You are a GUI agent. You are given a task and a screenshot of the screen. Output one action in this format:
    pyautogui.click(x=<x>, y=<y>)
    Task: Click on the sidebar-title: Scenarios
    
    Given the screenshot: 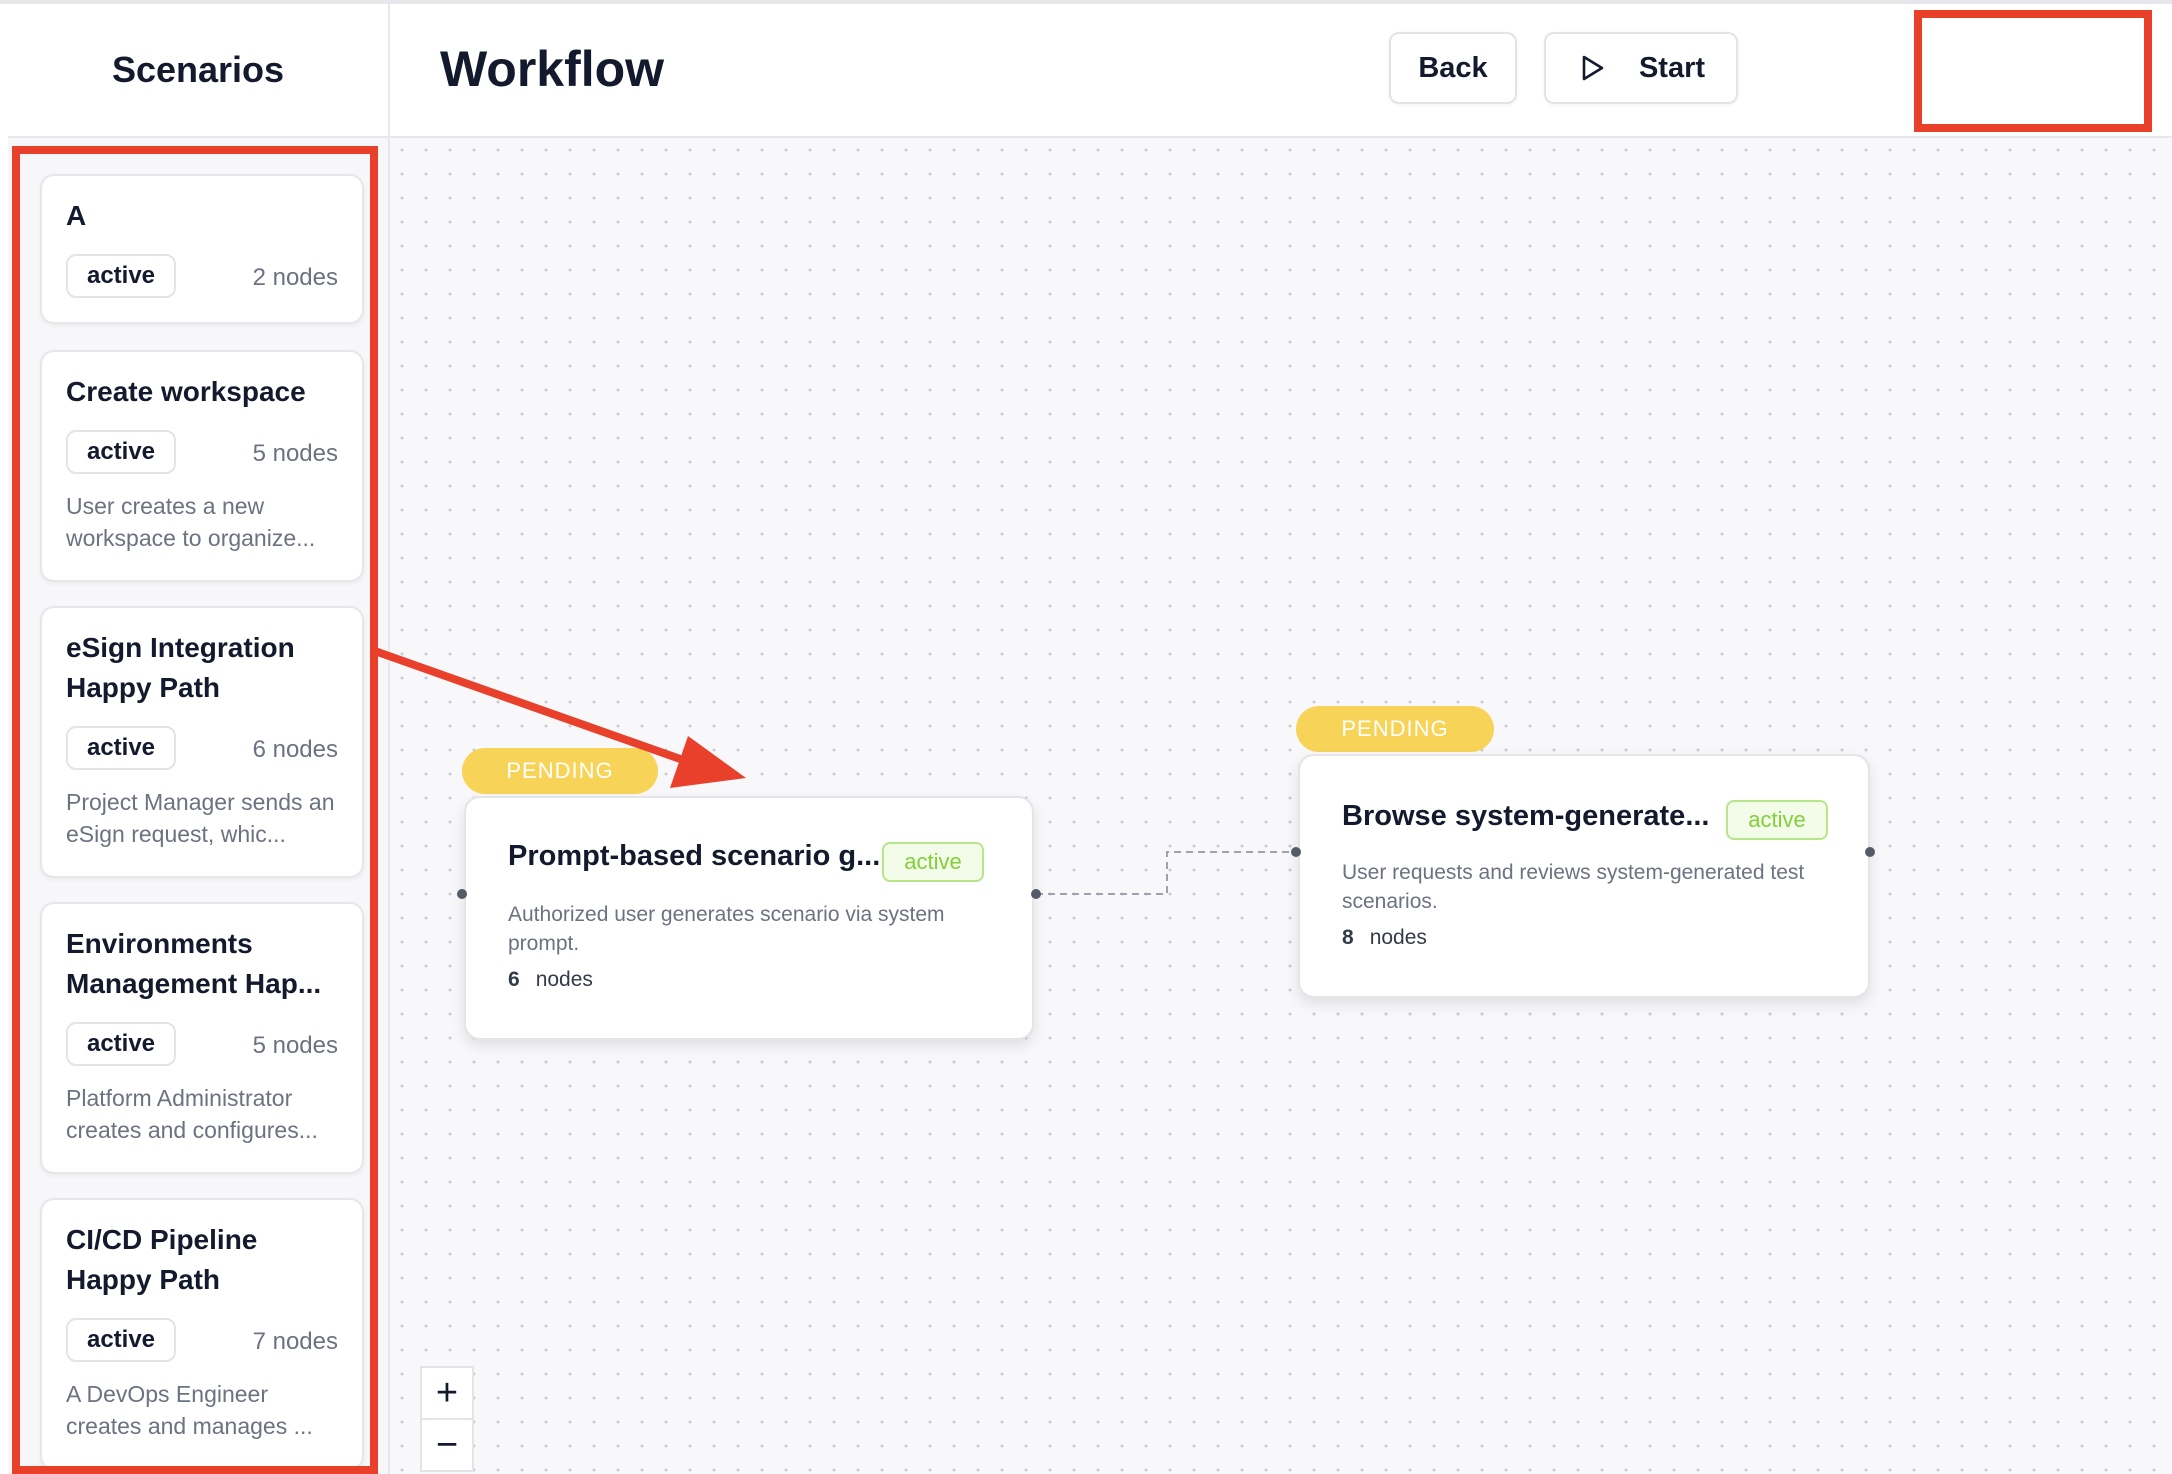 What is the action you would take?
    pyautogui.click(x=198, y=69)
    